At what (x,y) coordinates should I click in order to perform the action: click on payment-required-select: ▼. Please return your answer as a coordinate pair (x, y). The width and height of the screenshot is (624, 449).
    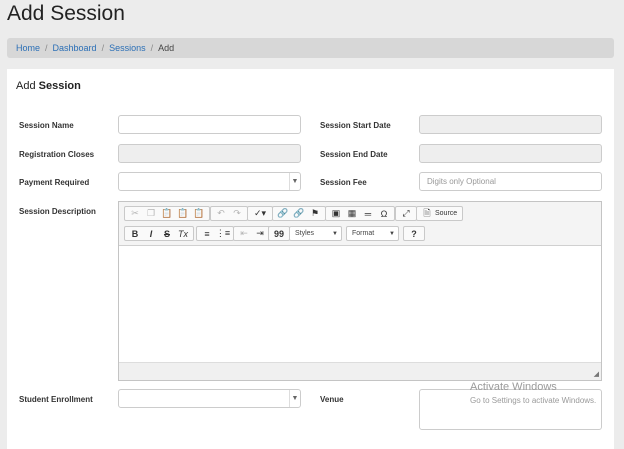
    Looking at the image, I should click on (209, 181).